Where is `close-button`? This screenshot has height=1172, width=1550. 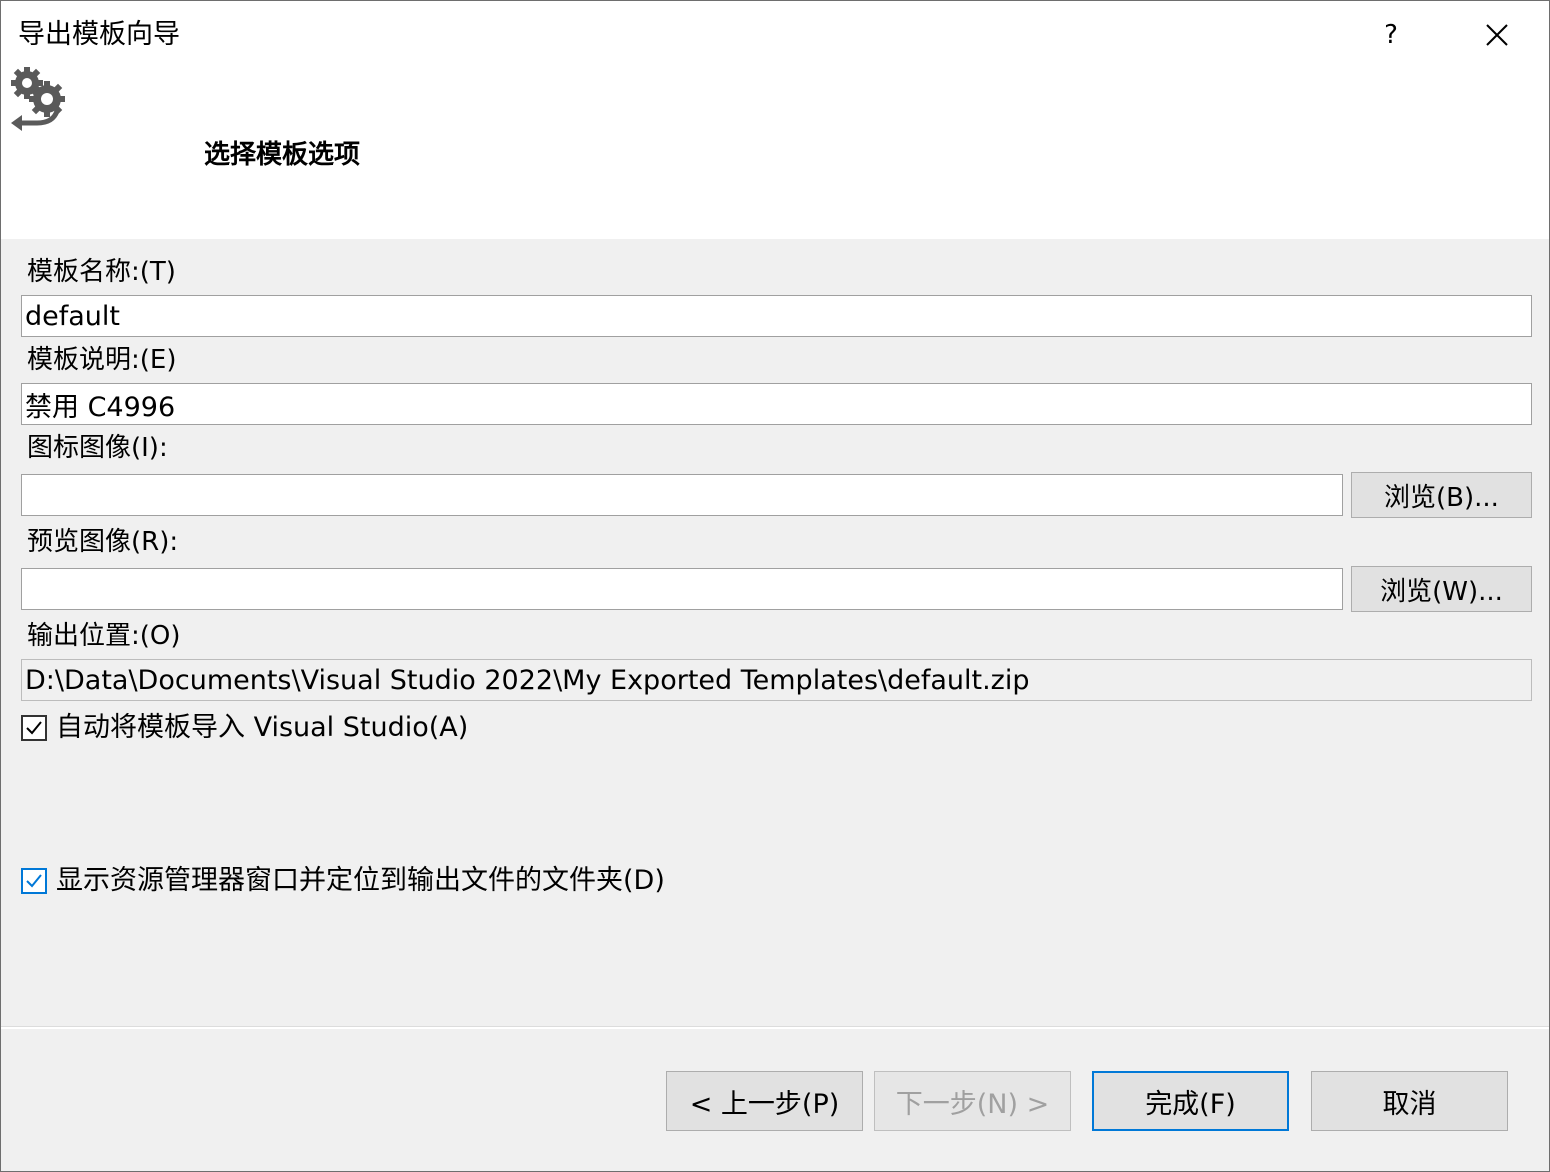 close-button is located at coordinates (1497, 35).